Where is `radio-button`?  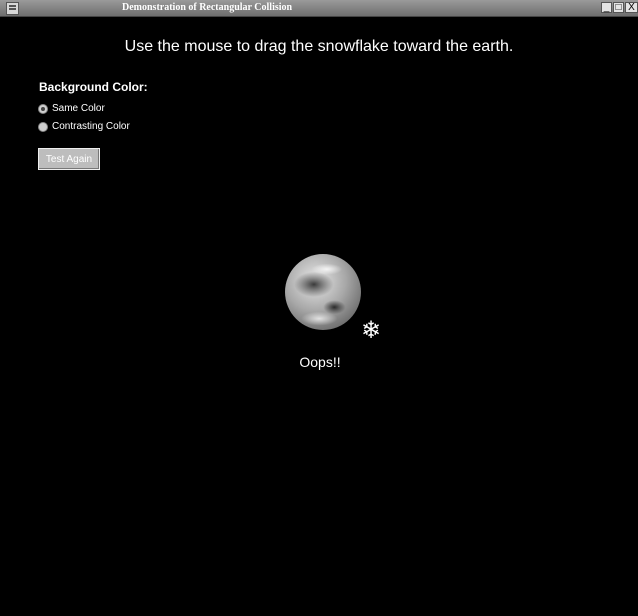 radio-button is located at coordinates (43, 126).